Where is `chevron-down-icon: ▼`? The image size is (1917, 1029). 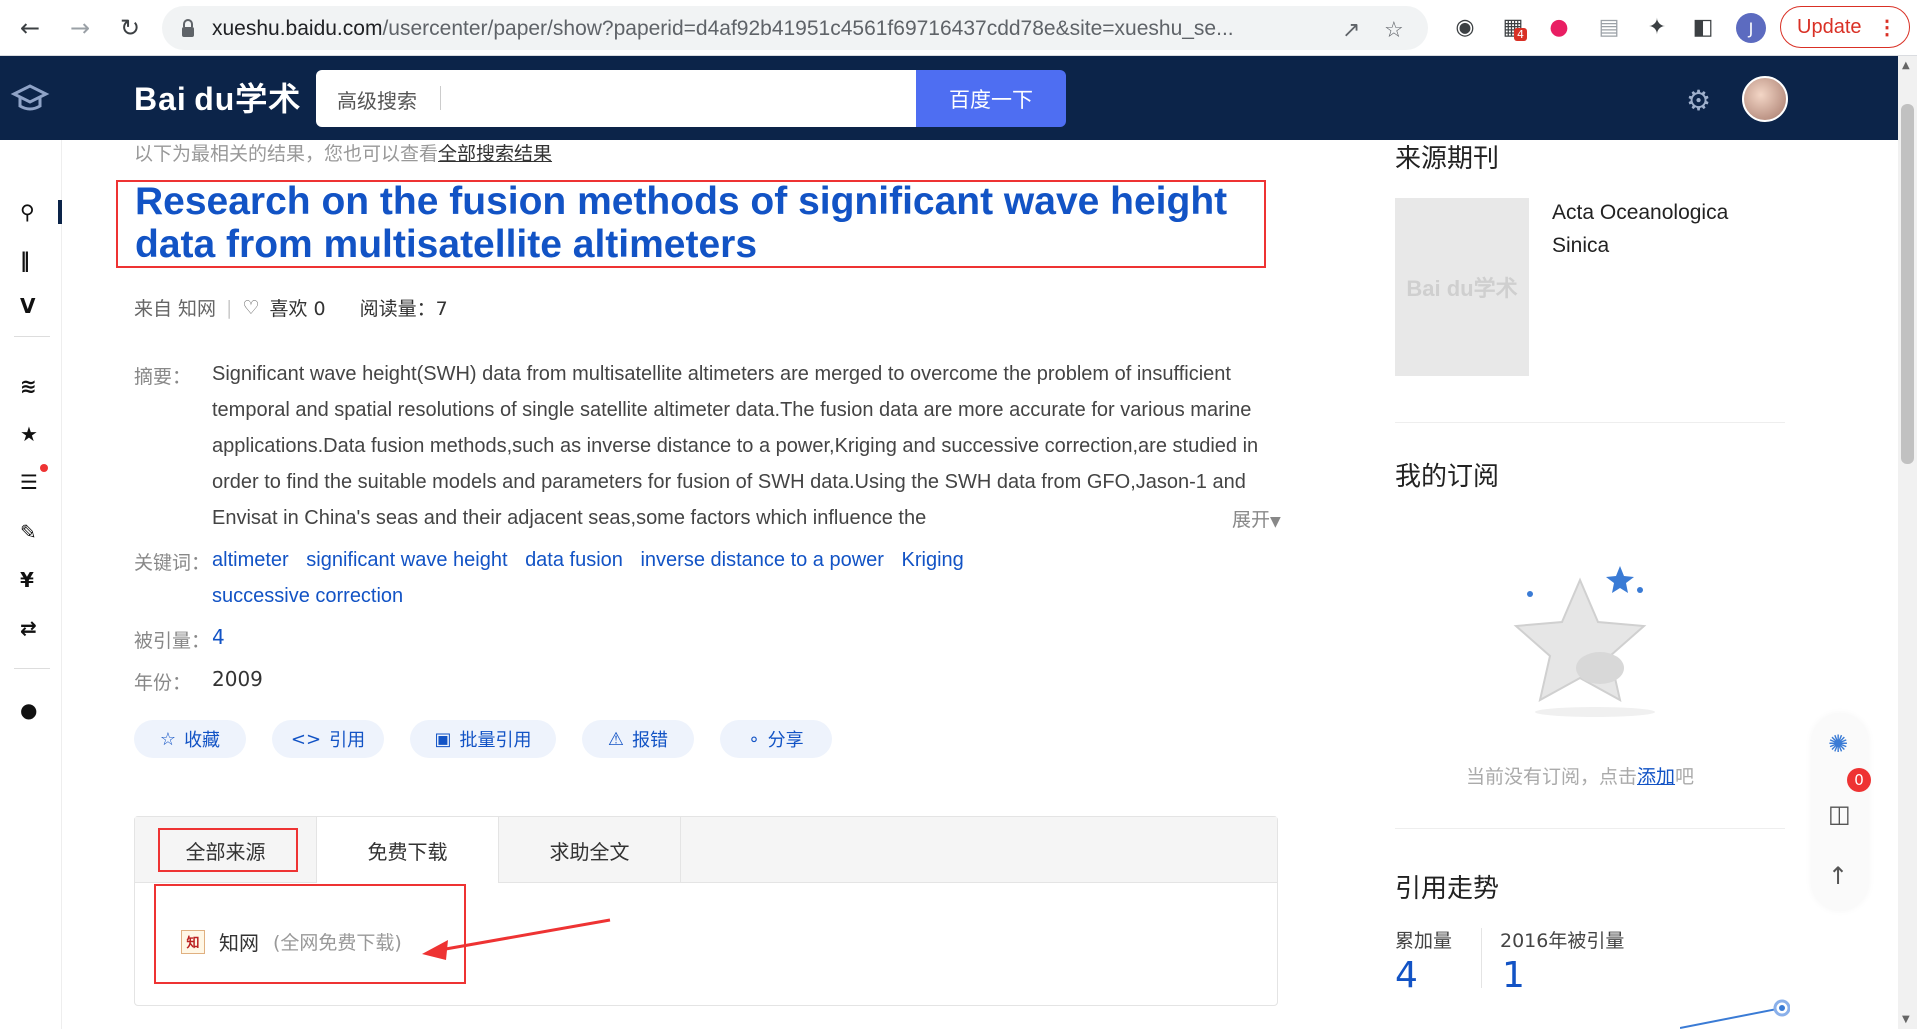 chevron-down-icon: ▼ is located at coordinates (1275, 522).